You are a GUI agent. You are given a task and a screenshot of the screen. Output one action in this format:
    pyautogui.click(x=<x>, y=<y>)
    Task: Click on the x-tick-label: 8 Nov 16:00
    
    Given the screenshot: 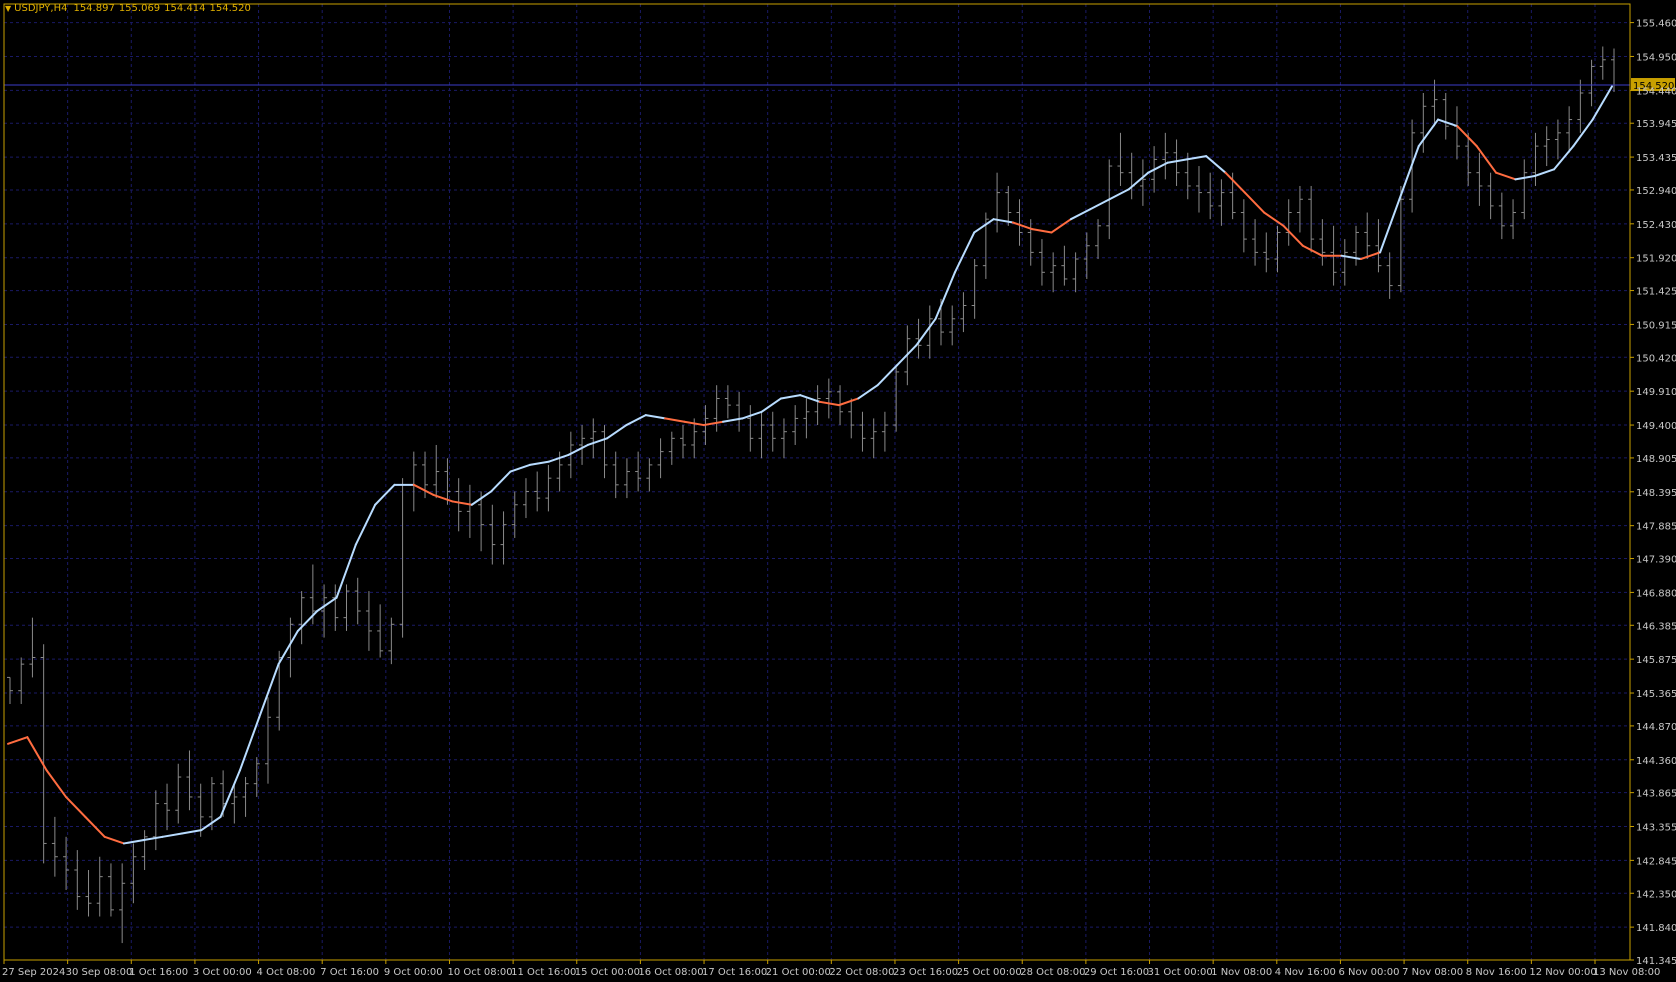 What is the action you would take?
    pyautogui.click(x=1496, y=972)
    